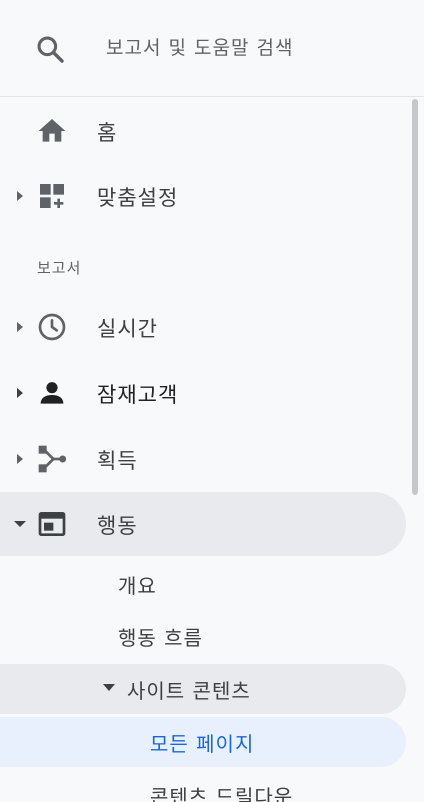 The height and width of the screenshot is (802, 424). What do you see at coordinates (203, 131) in the screenshot?
I see `nav-item-home: 홈` at bounding box center [203, 131].